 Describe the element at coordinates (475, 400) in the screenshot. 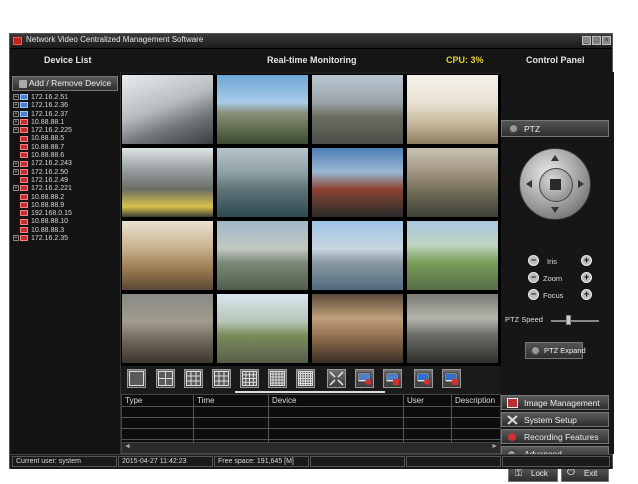

I see `column-description: Description` at that location.